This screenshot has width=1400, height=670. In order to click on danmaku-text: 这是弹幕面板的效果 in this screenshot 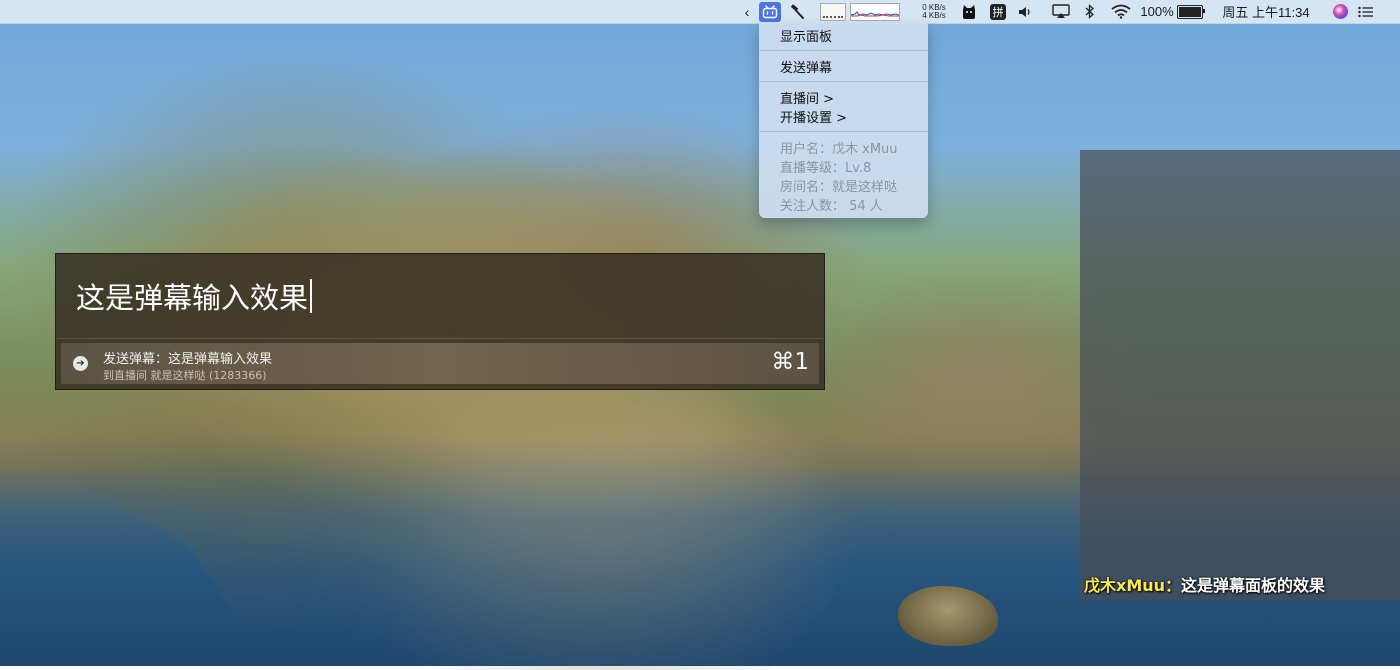, I will do `click(1253, 585)`.